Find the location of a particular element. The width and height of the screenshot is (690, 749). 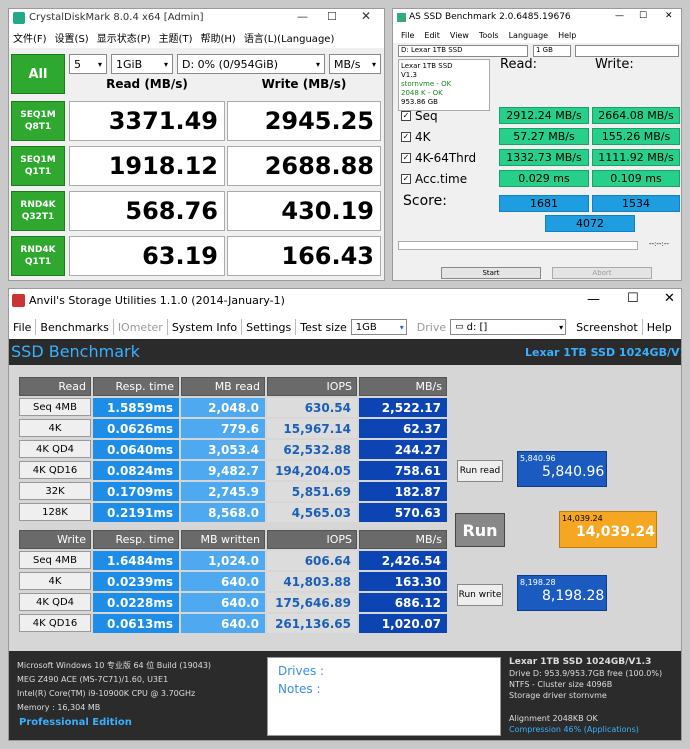

compression-setting: Compression 46% (Applications) is located at coordinates (574, 729).